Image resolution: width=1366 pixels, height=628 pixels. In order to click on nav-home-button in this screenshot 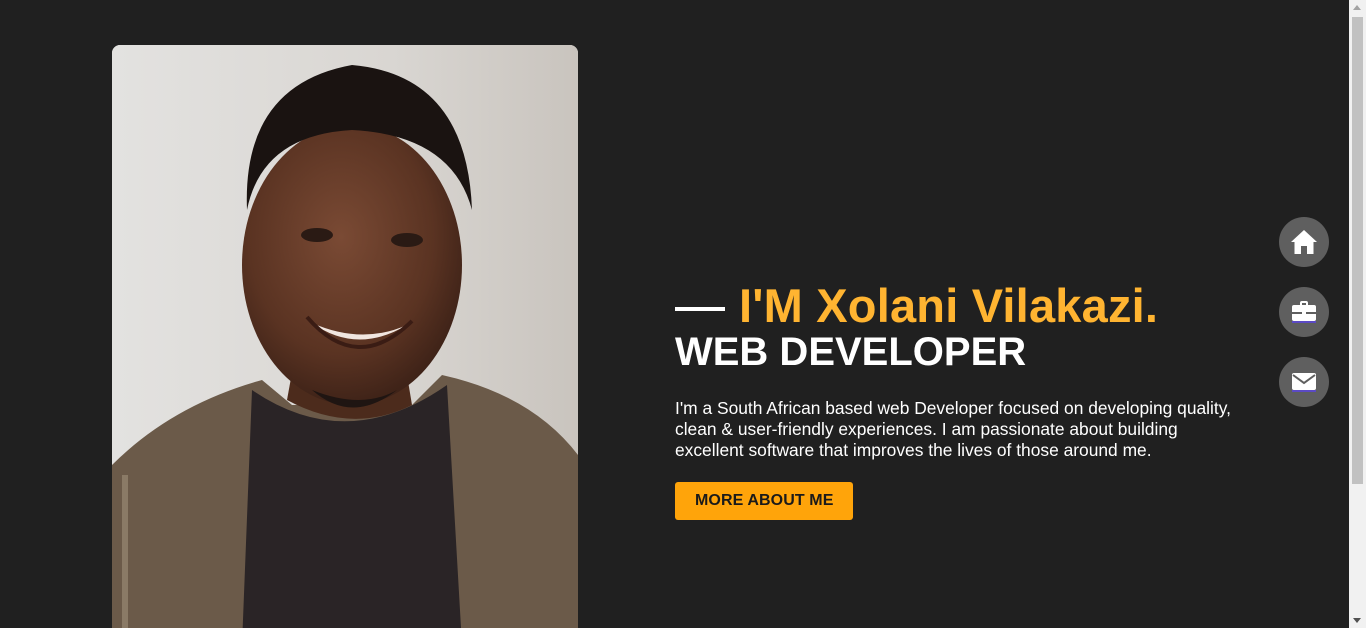, I will do `click(1304, 242)`.